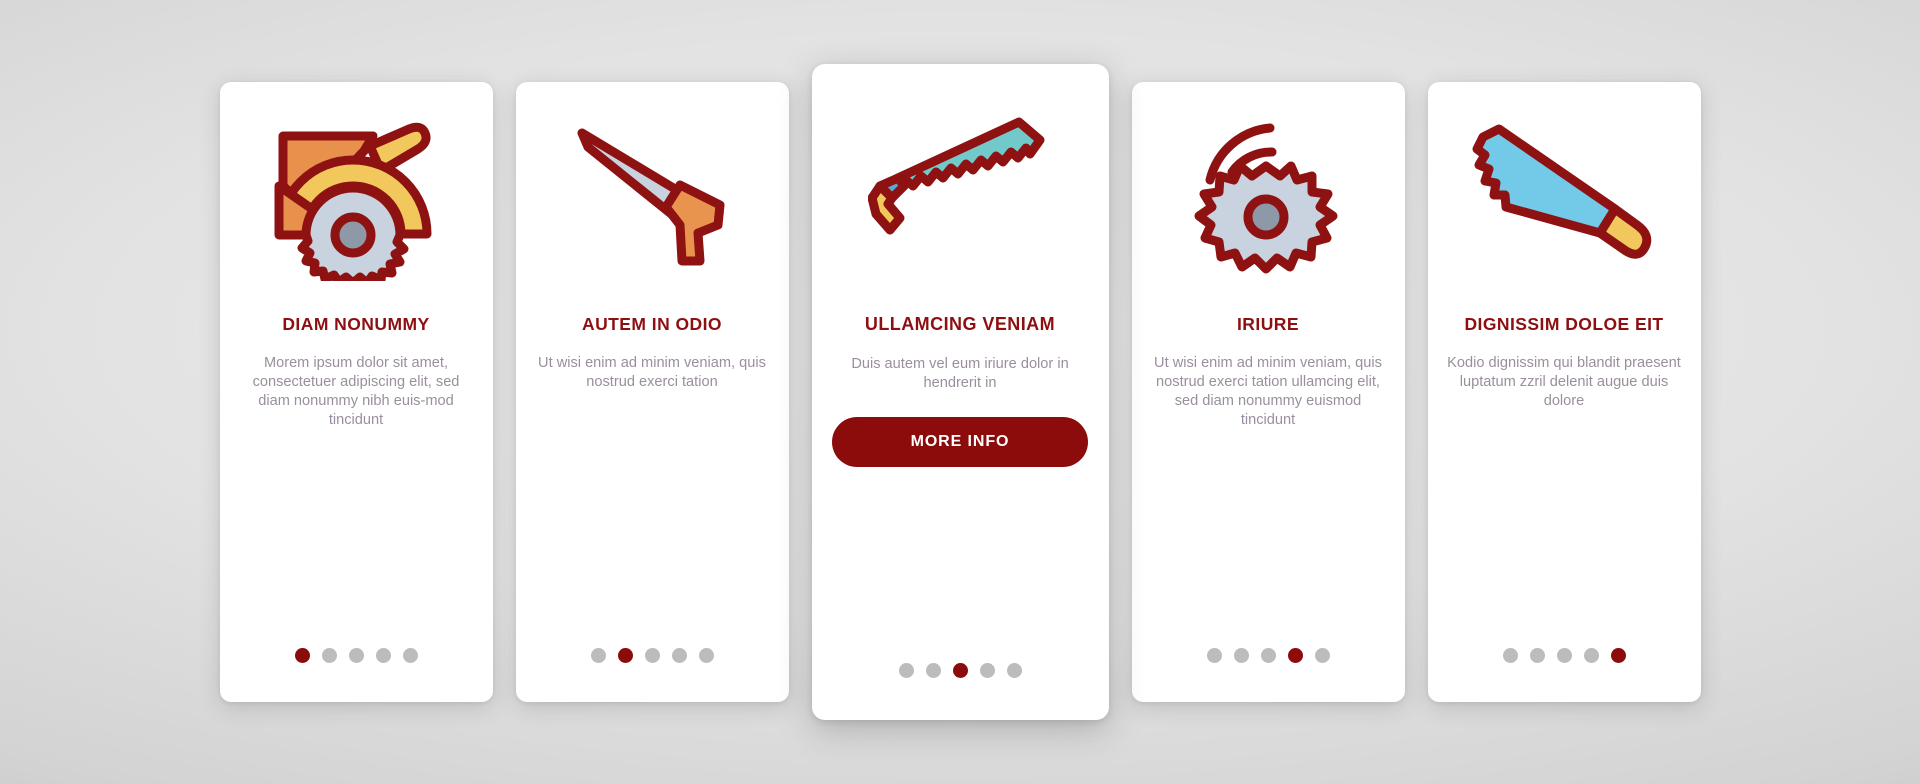  Describe the element at coordinates (960, 441) in the screenshot. I see `more-info-button: MORE INFO` at that location.